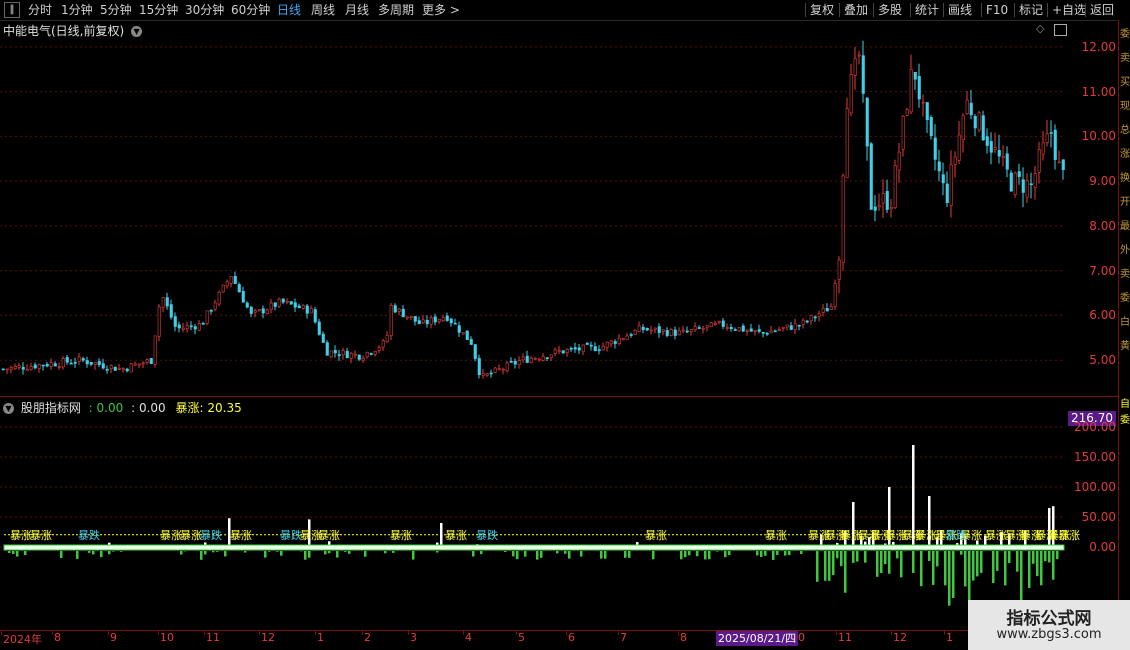  What do you see at coordinates (77, 10) in the screenshot?
I see `period-tab-1: 1分钟` at bounding box center [77, 10].